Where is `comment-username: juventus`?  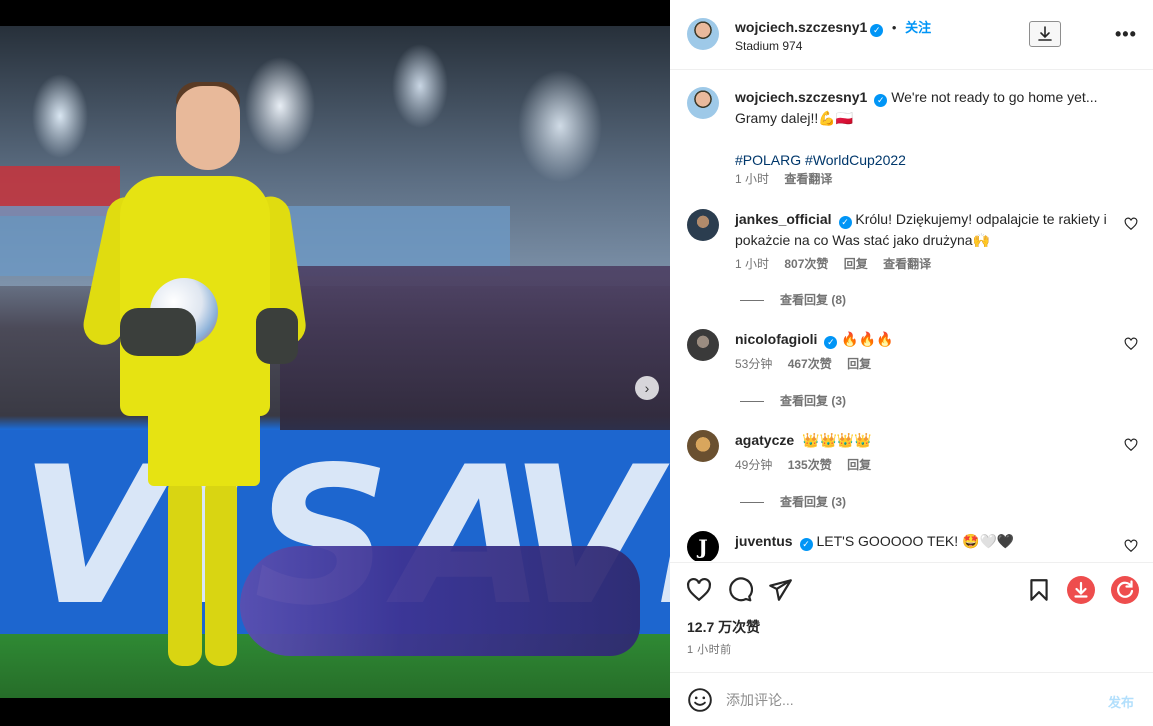 comment-username: juventus is located at coordinates (764, 541).